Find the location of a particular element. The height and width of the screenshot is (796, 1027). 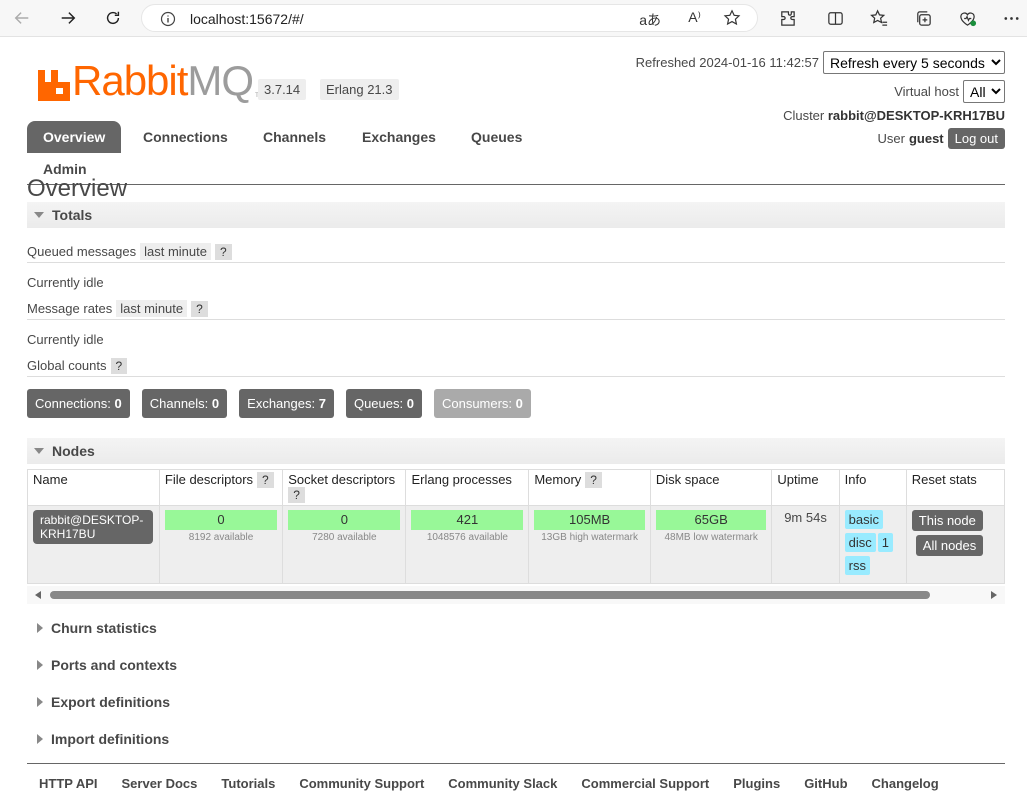

nodes-section-header: Nodes is located at coordinates (516, 451).